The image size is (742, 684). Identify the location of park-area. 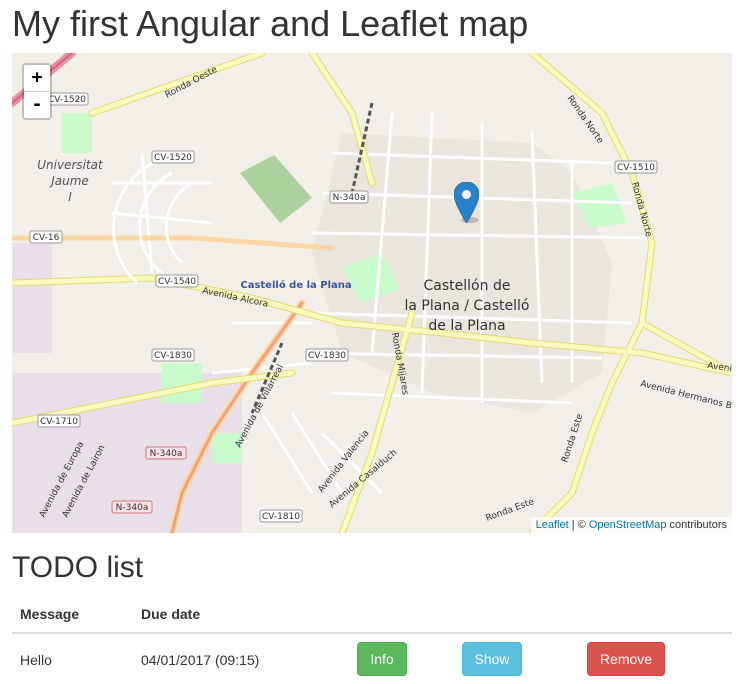
(77, 133).